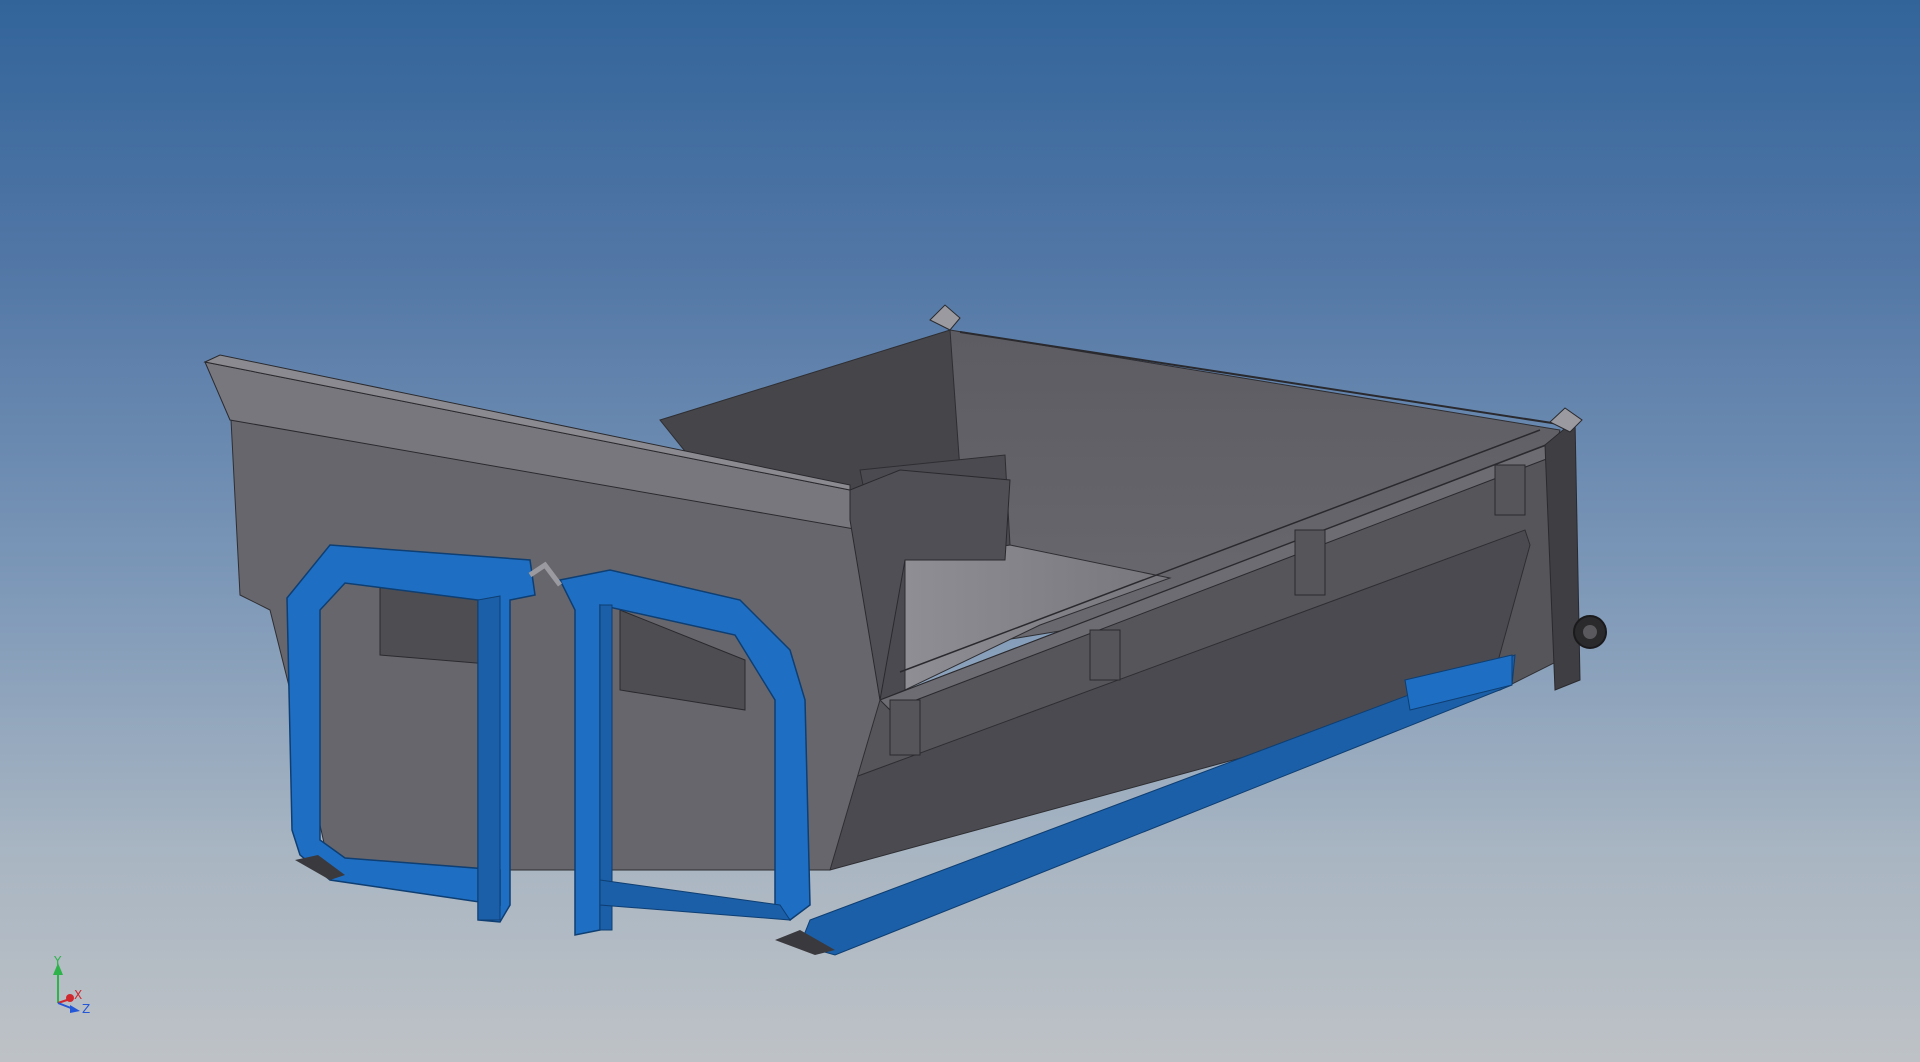 Image resolution: width=1920 pixels, height=1062 pixels. What do you see at coordinates (57, 961) in the screenshot?
I see `y-axis-label: Y` at bounding box center [57, 961].